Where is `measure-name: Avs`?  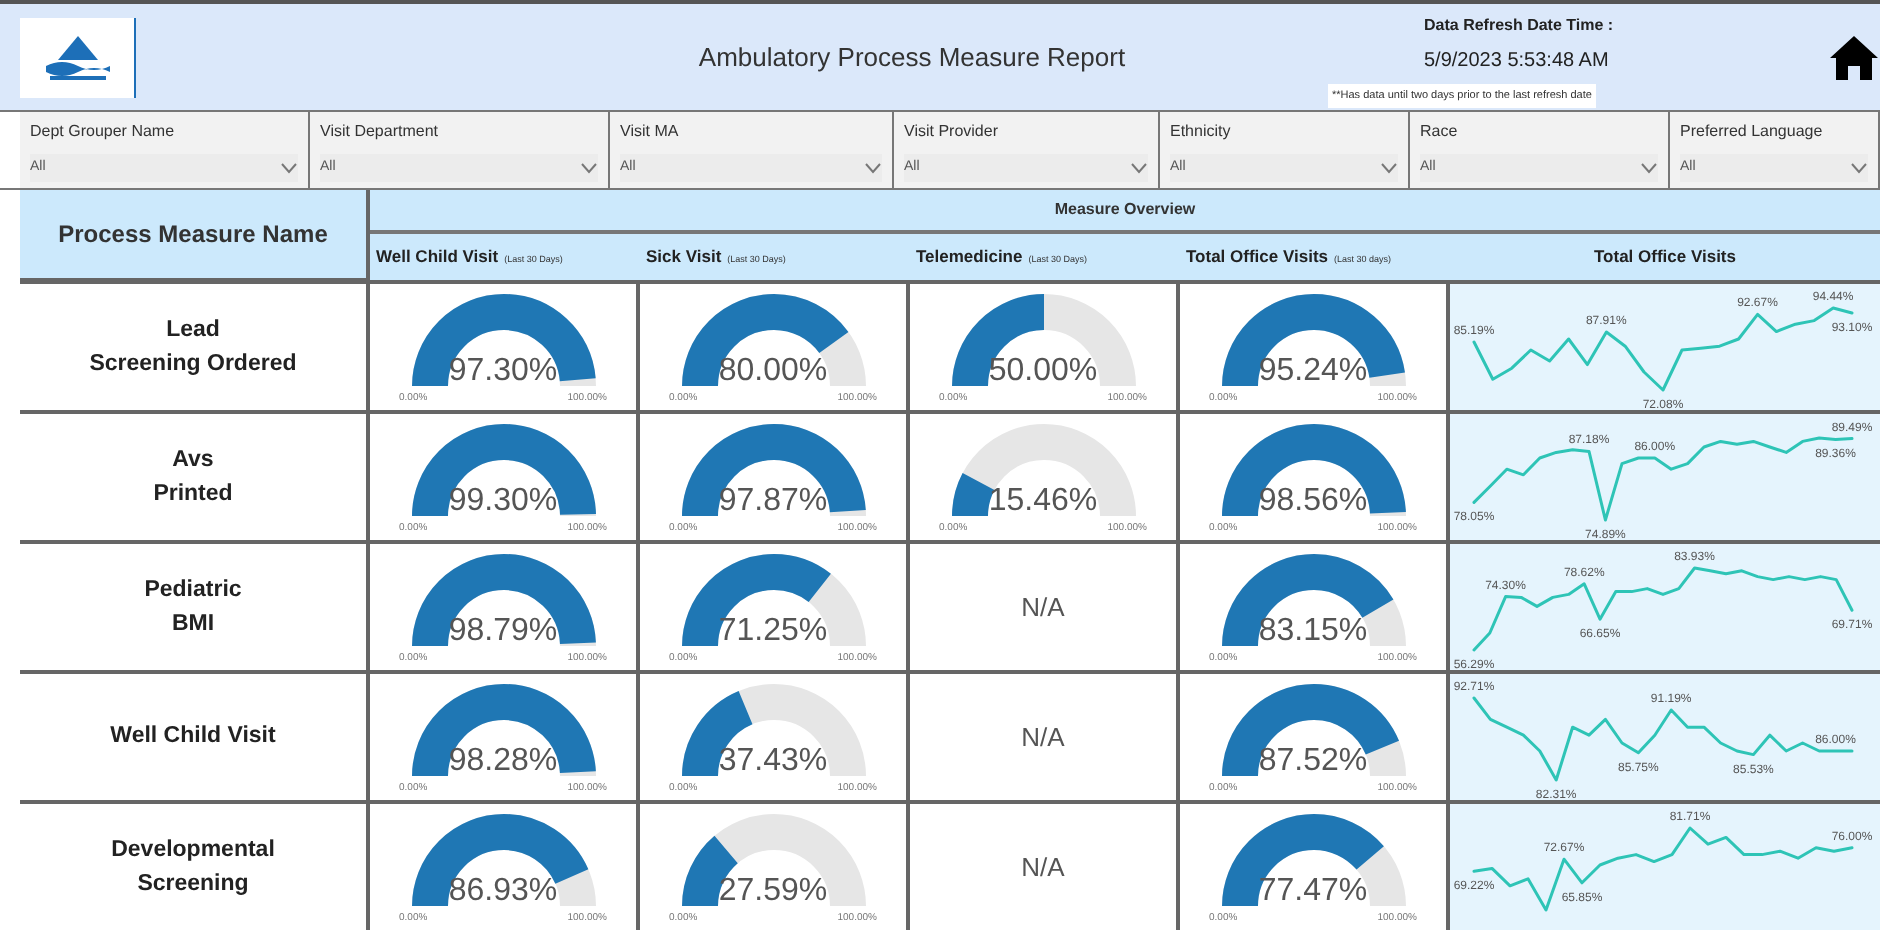 measure-name: Avs is located at coordinates (193, 460).